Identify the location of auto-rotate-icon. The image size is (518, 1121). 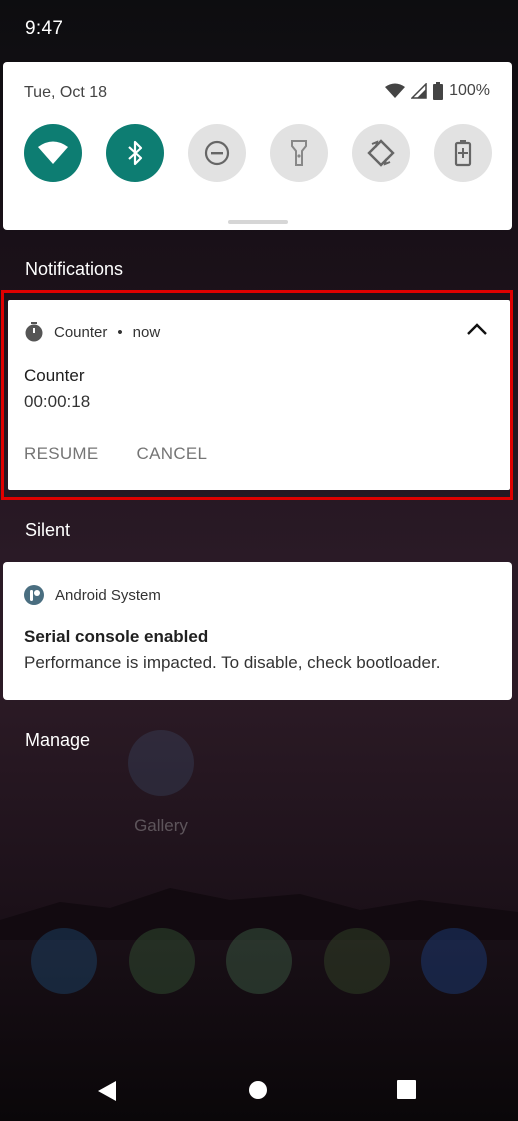
(381, 153).